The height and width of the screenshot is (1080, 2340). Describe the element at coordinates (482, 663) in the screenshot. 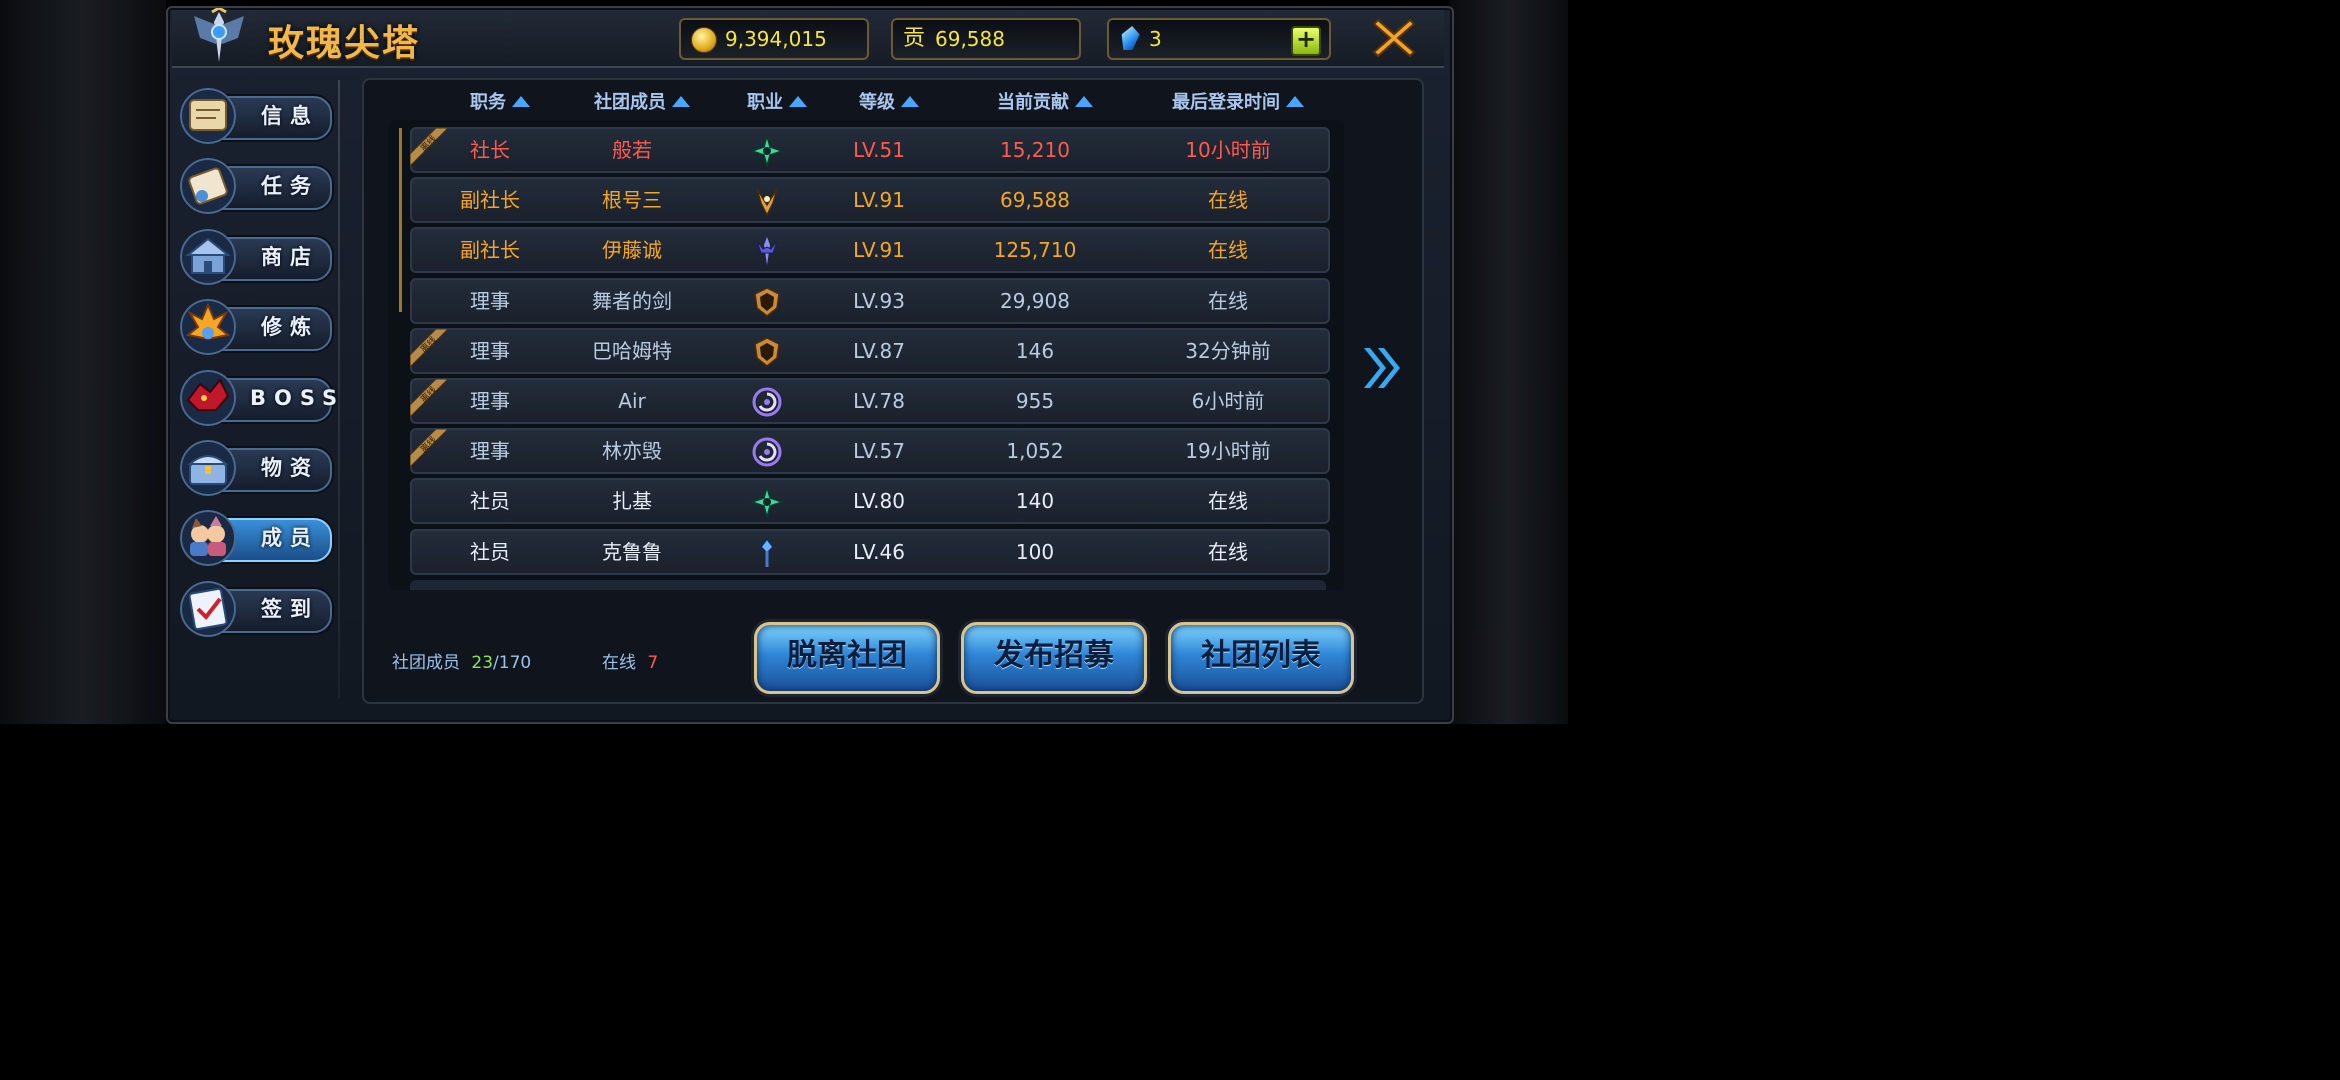

I see `members-count-value: 23` at that location.